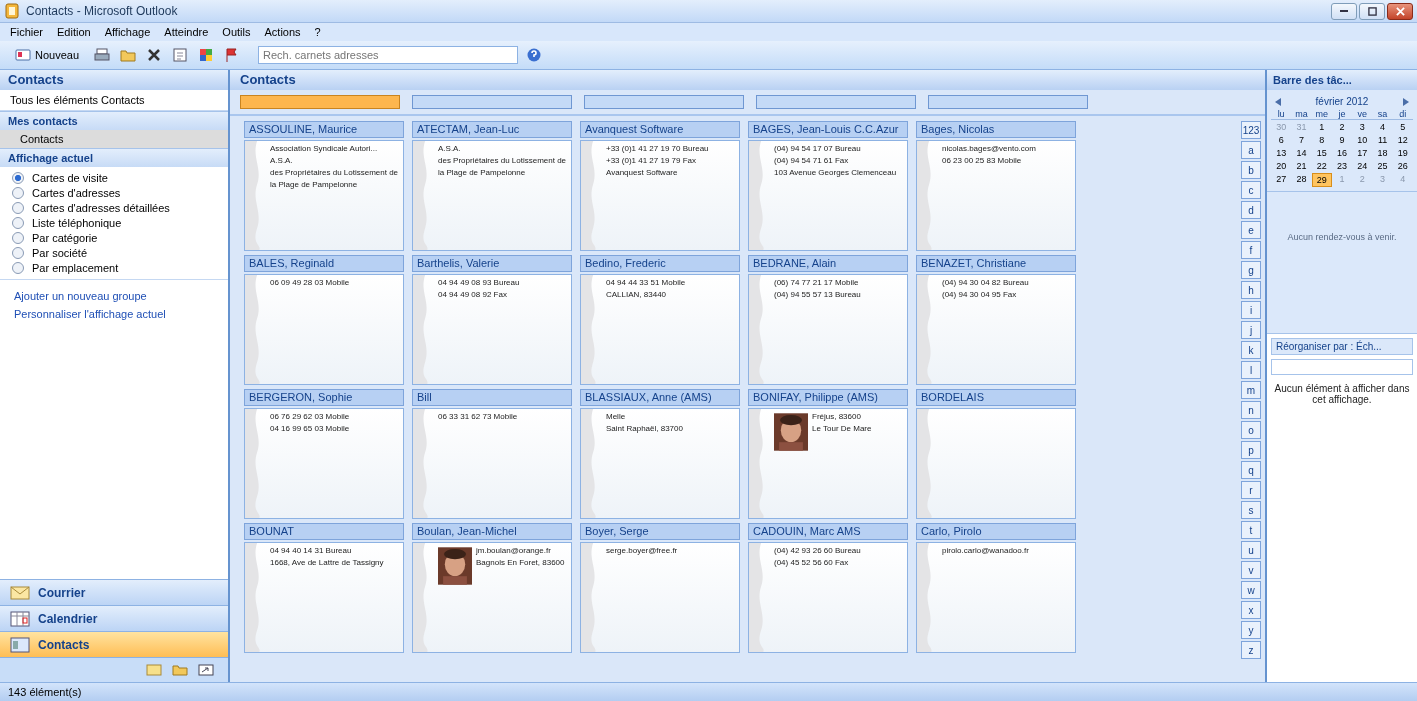 Image resolution: width=1417 pixels, height=701 pixels. What do you see at coordinates (1362, 153) in the screenshot?
I see `calendar-day: 17` at bounding box center [1362, 153].